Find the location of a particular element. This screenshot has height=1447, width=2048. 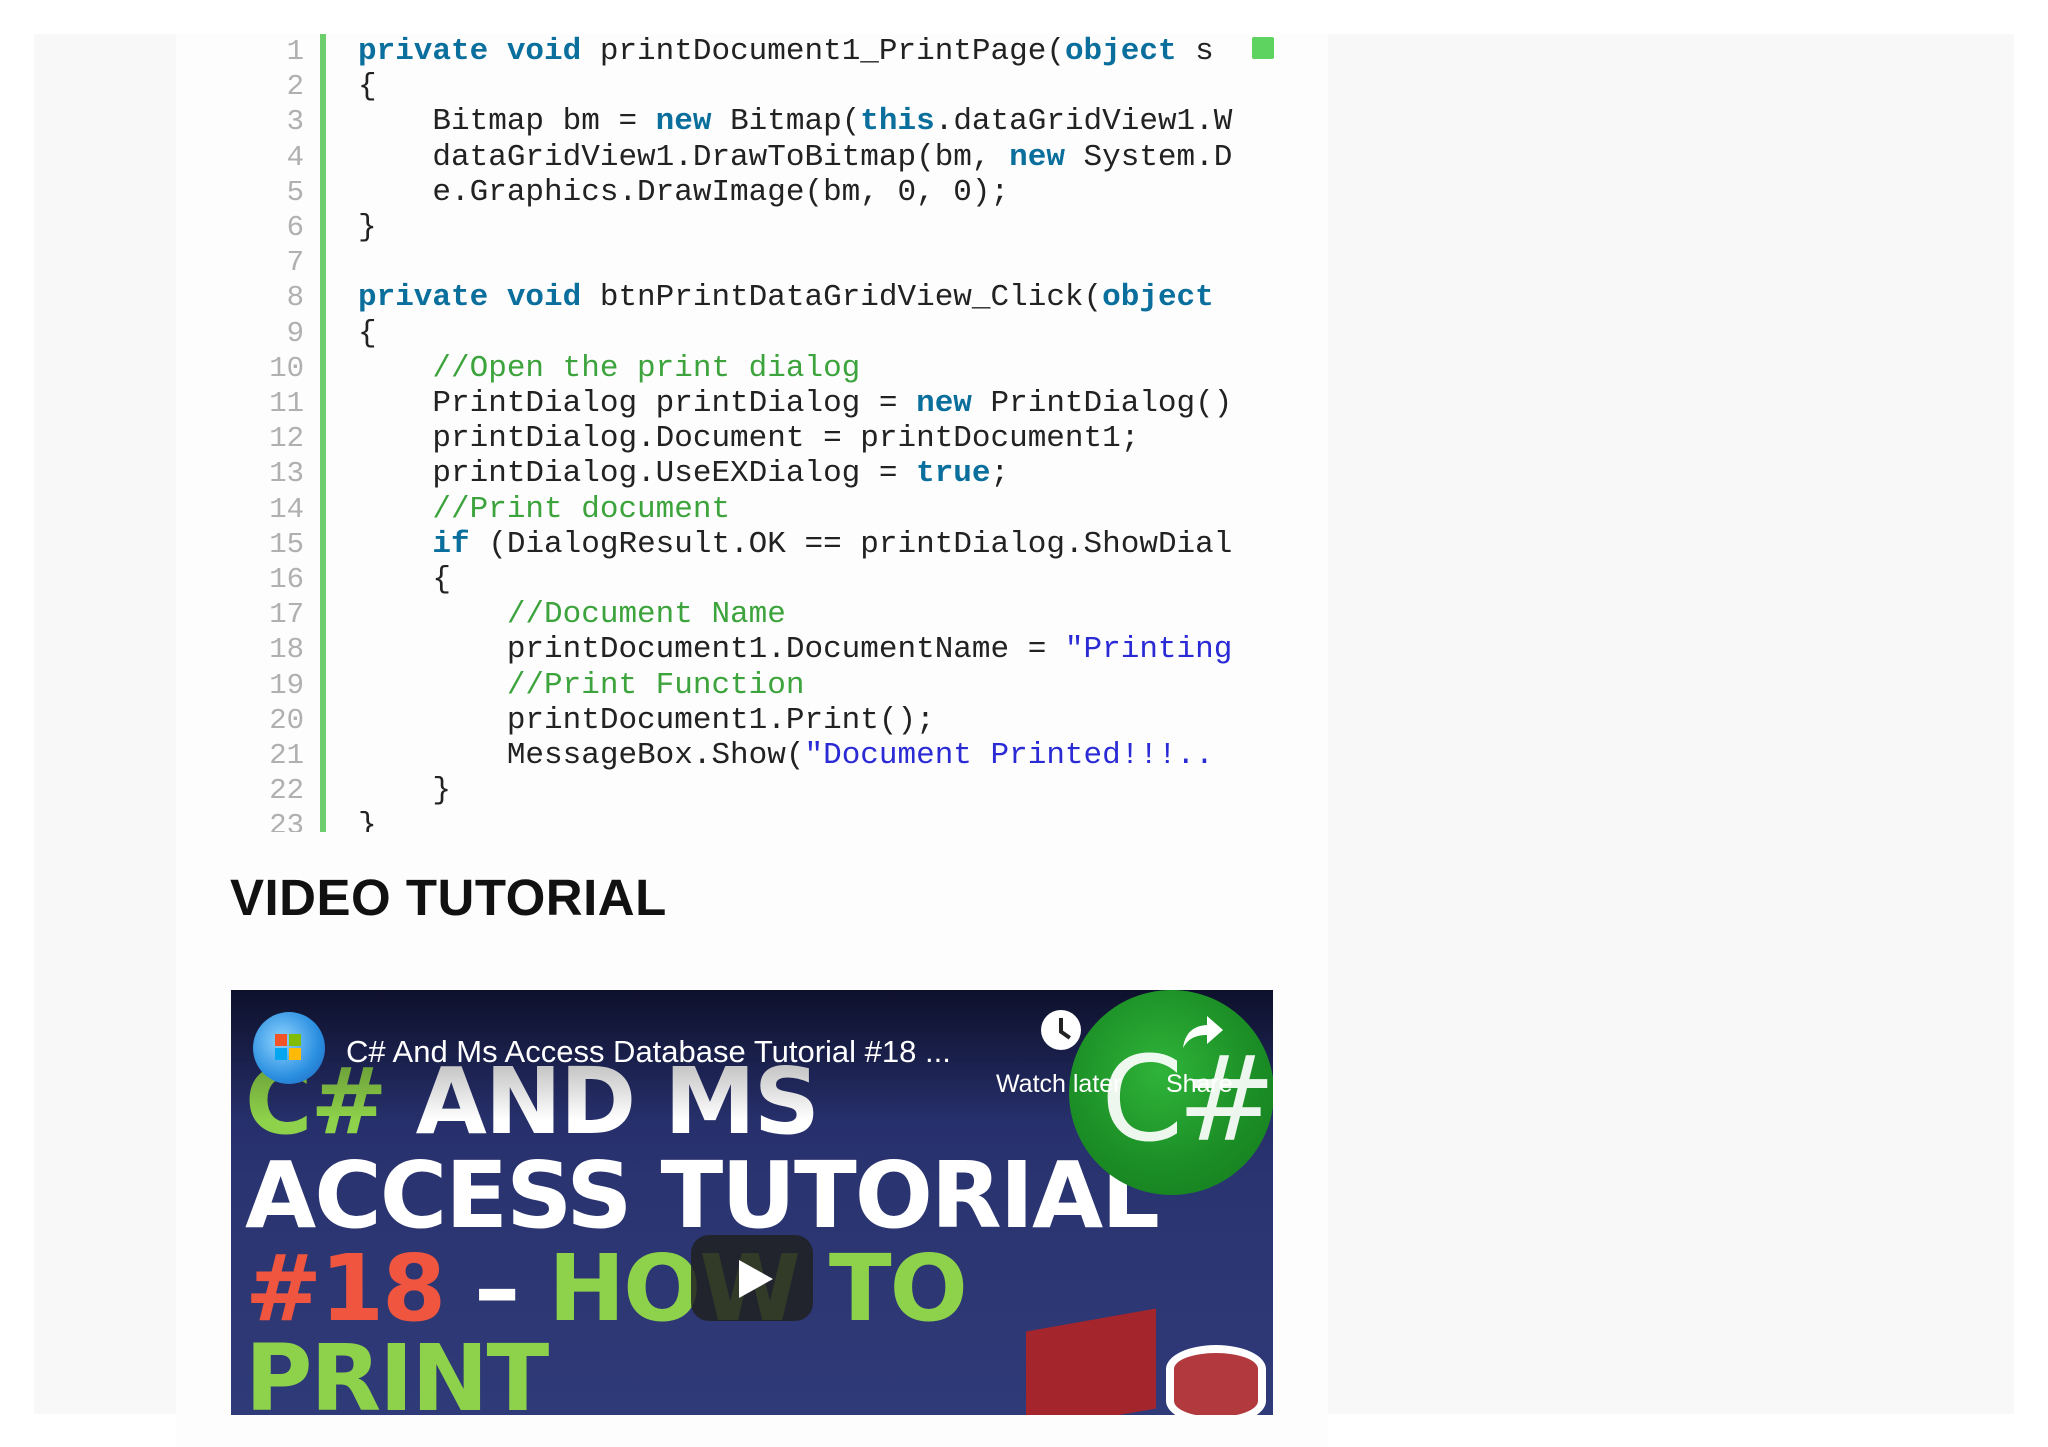

share-arrow-icon is located at coordinates (1203, 1032).